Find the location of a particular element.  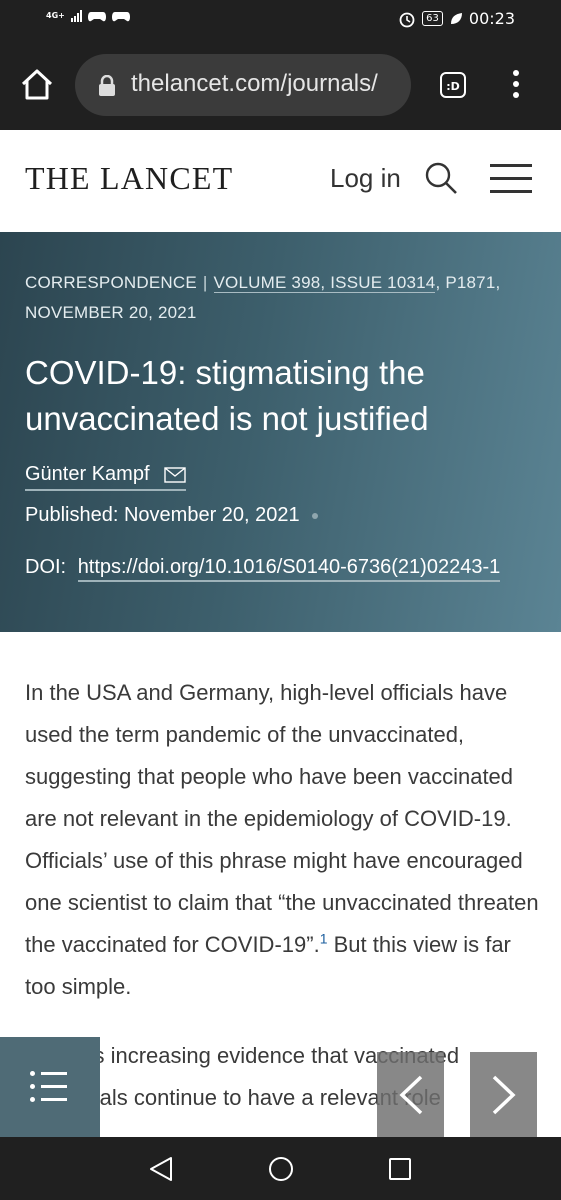

page-number: , P1871, is located at coordinates (468, 282).